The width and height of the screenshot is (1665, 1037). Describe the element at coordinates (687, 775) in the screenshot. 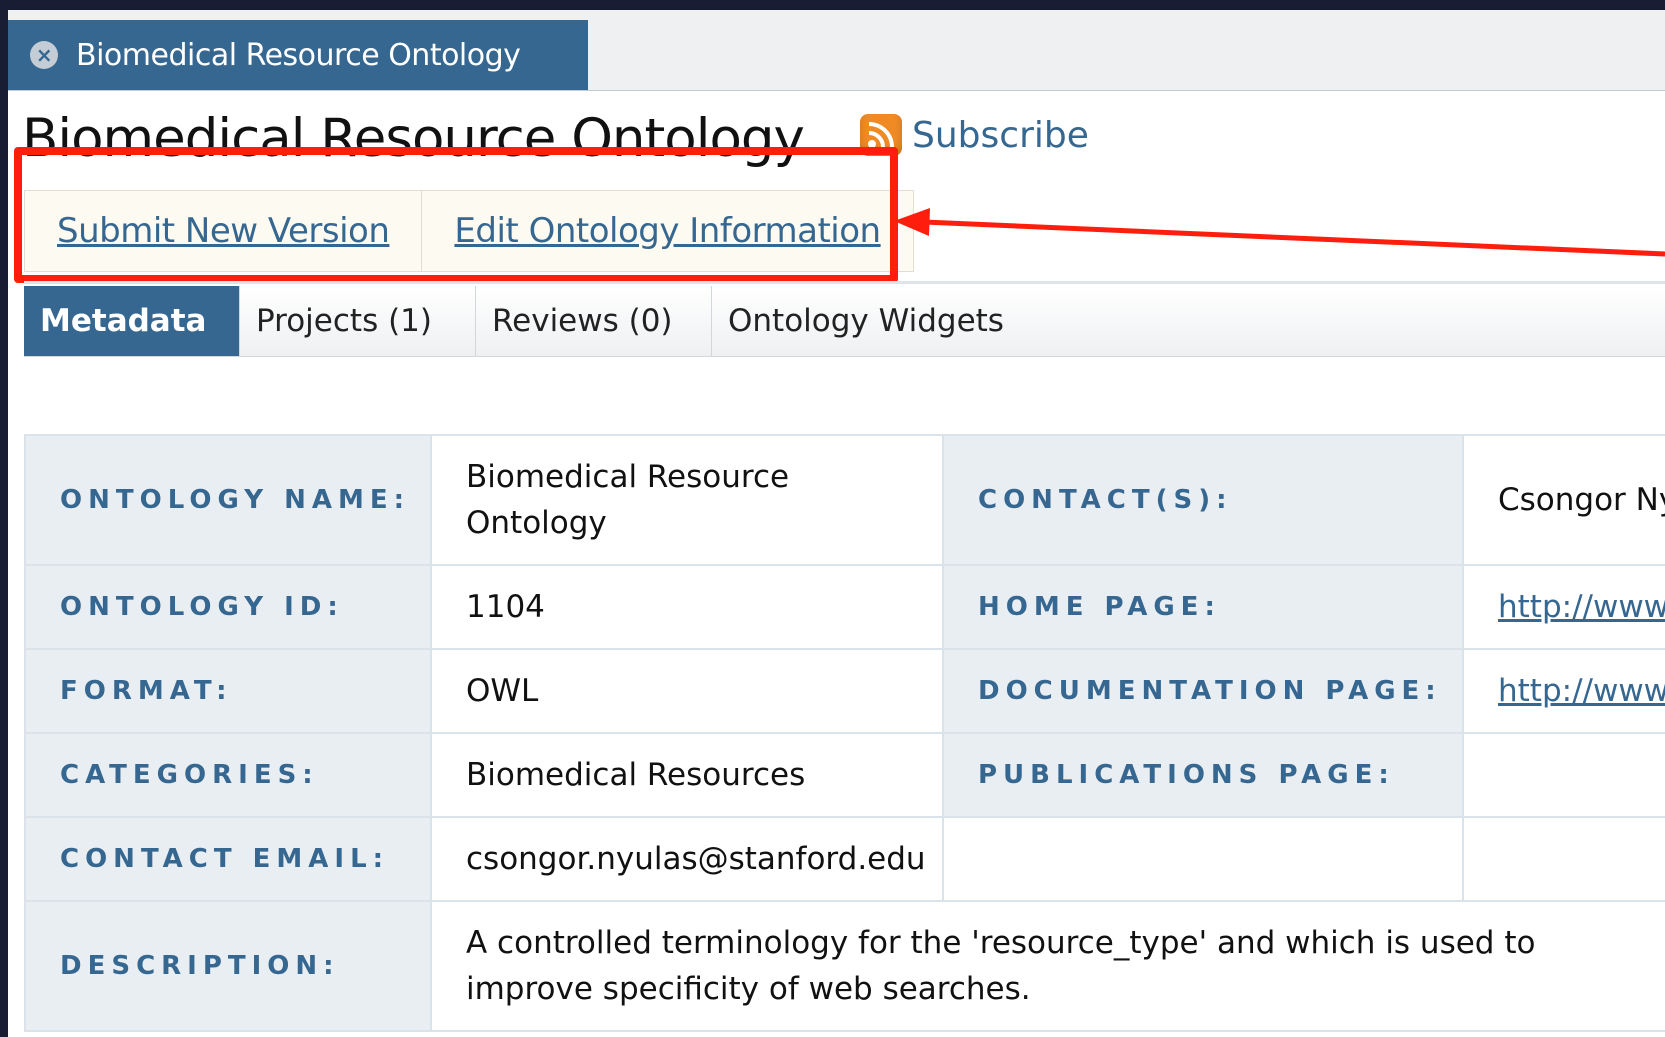

I see `categories-value: Biomedical Resources` at that location.